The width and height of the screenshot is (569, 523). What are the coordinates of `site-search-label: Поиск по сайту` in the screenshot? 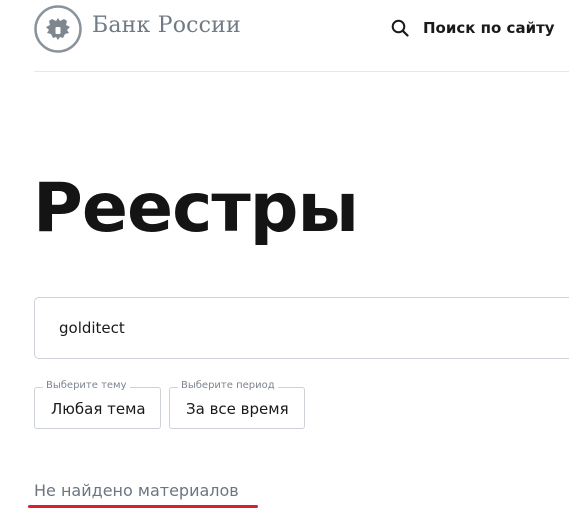 It's located at (489, 28).